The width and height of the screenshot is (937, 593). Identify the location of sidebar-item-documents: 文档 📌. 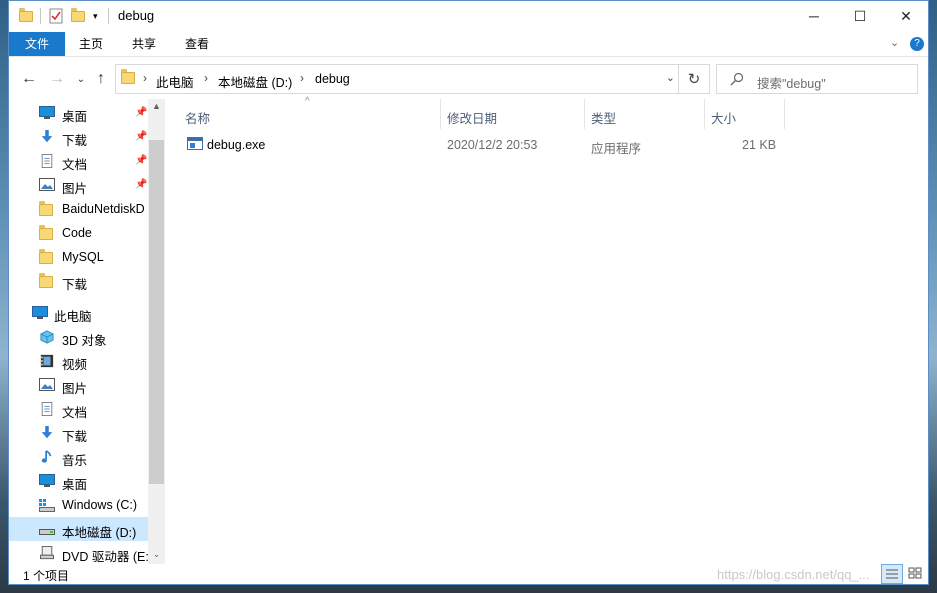
(79, 161).